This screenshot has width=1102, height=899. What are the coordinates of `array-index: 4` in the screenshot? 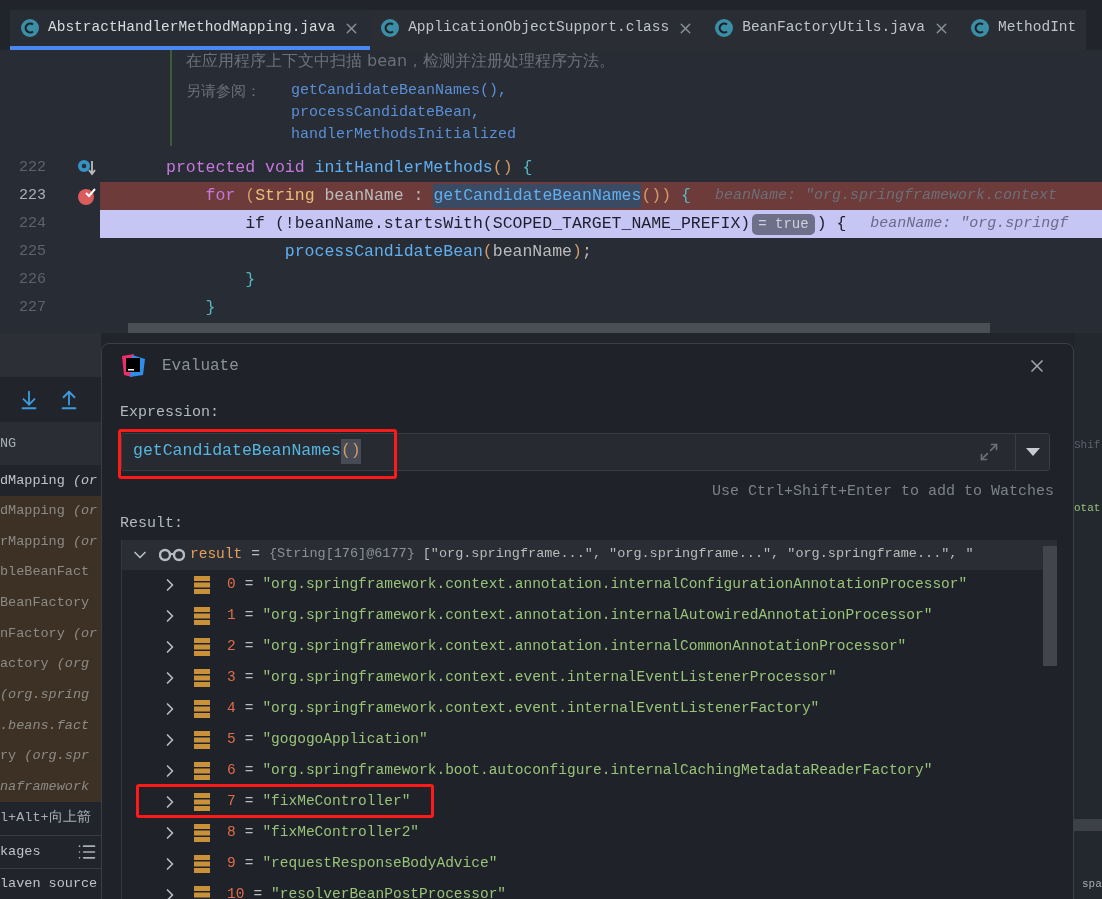 It's located at (231, 709).